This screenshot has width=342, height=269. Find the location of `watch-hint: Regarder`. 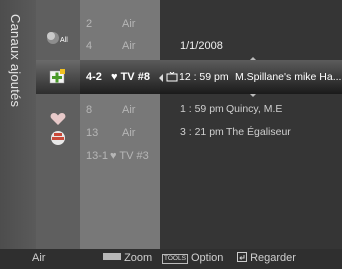

watch-hint: Regarder is located at coordinates (266, 258).